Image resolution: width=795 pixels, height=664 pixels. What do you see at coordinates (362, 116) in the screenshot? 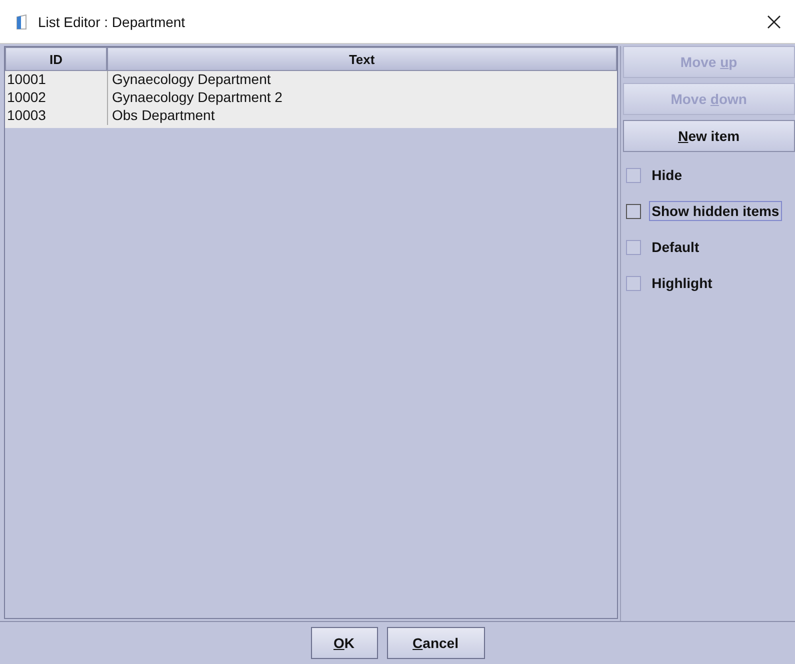
I see `table-cell: Obs Department` at bounding box center [362, 116].